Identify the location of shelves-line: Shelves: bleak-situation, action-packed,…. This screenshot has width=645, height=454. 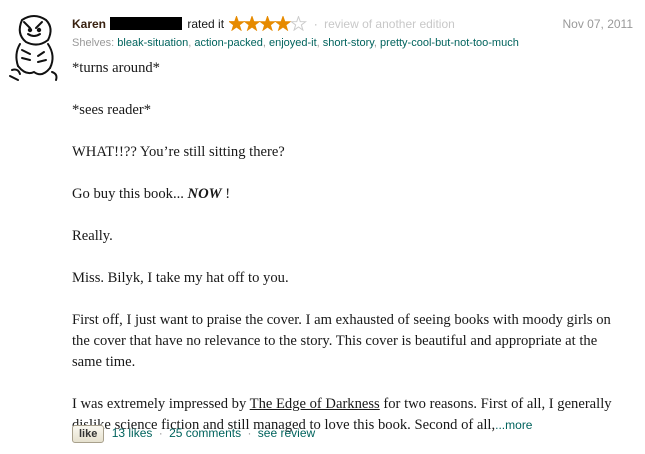
(295, 43).